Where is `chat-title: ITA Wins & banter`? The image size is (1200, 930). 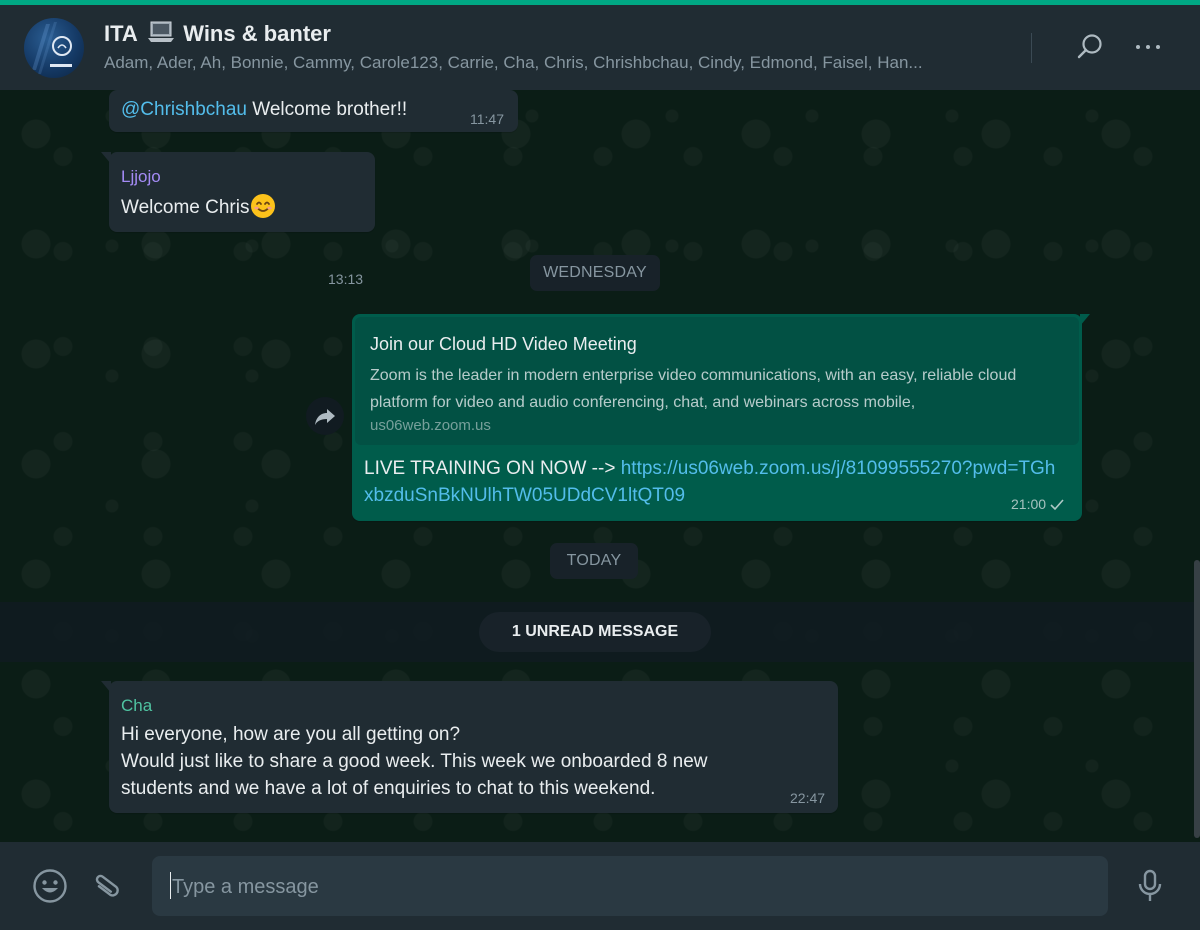 chat-title: ITA Wins & banter is located at coordinates (217, 35).